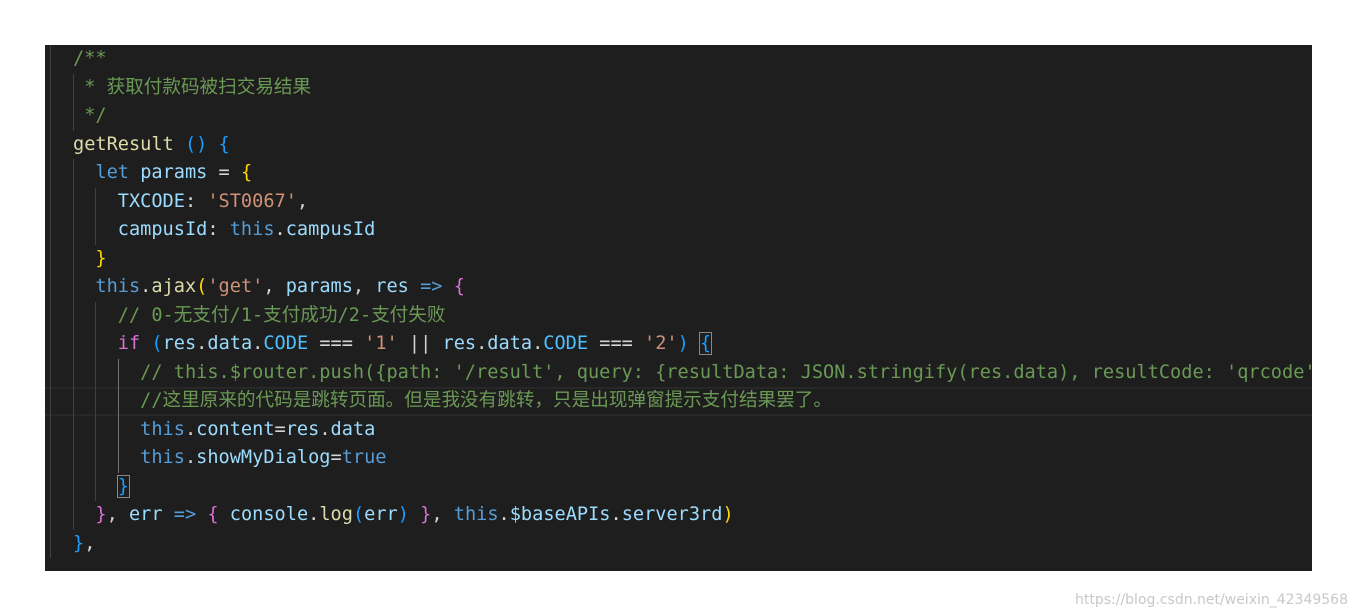 Image resolution: width=1357 pixels, height=616 pixels. Describe the element at coordinates (678, 144) in the screenshot. I see `code-line: getResult () {` at that location.